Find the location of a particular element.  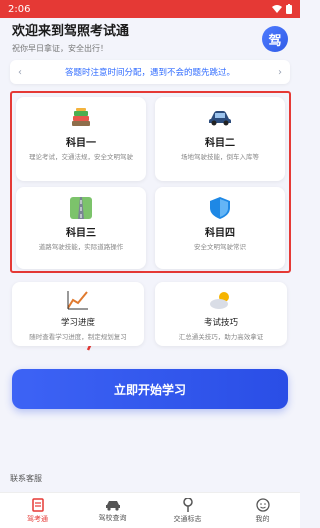

subject-desc: 理论考试，交通法规，安全文明驾驶 is located at coordinates (81, 157).